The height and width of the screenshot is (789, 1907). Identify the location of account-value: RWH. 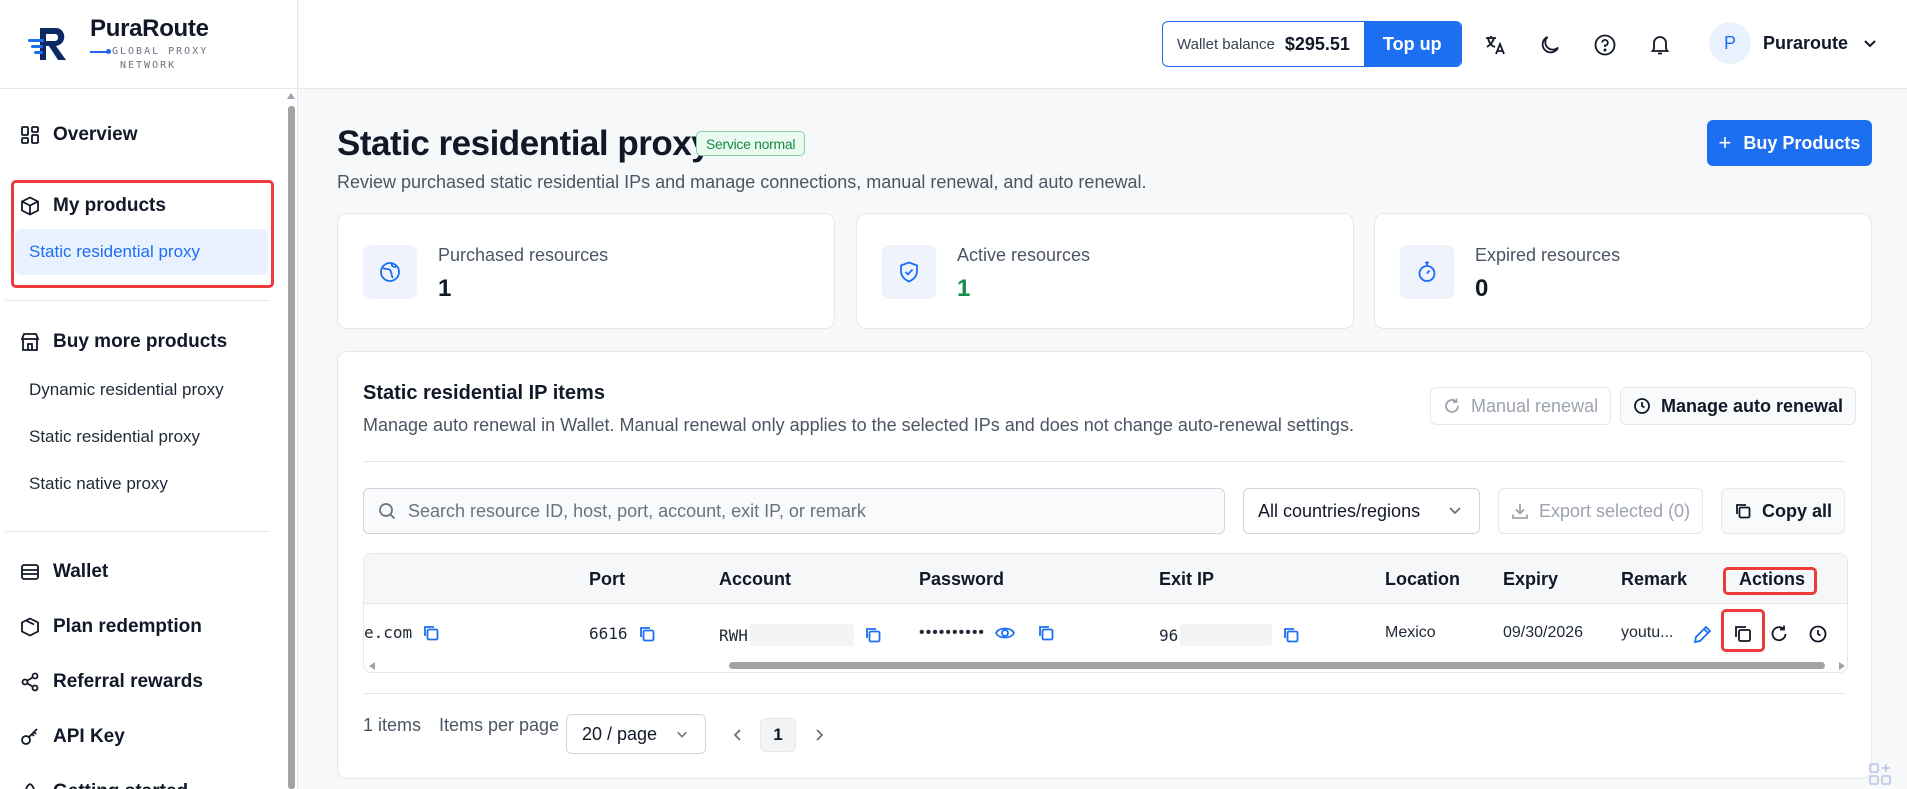
(733, 635).